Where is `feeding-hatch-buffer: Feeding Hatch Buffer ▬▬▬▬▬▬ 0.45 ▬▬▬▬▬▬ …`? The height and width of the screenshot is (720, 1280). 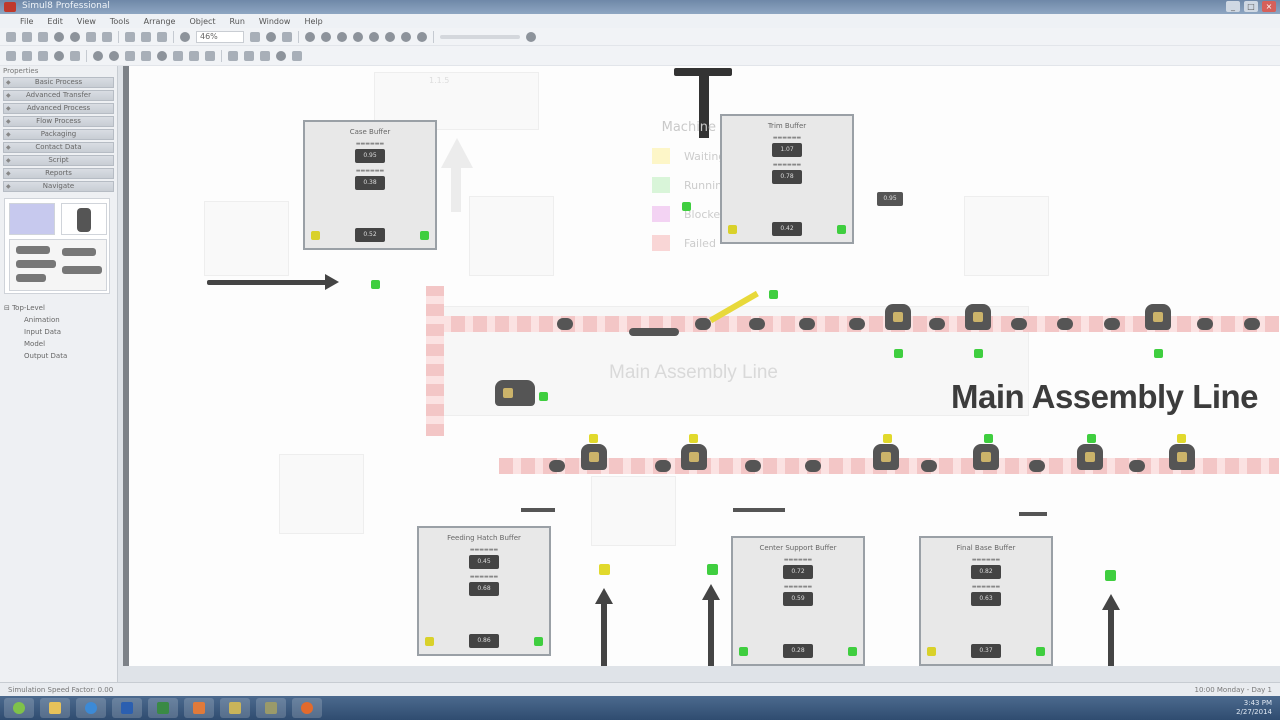 feeding-hatch-buffer: Feeding Hatch Buffer ▬▬▬▬▬▬ 0.45 ▬▬▬▬▬▬ … is located at coordinates (484, 591).